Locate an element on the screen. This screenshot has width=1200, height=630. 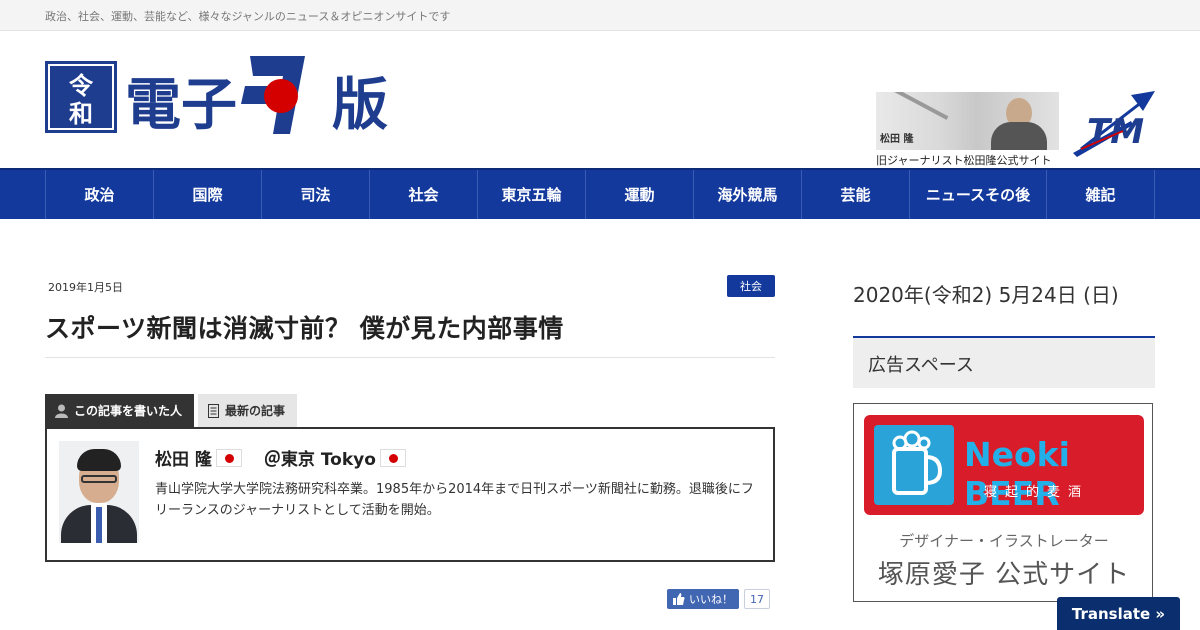
like-button: いいね！ is located at coordinates (703, 599).